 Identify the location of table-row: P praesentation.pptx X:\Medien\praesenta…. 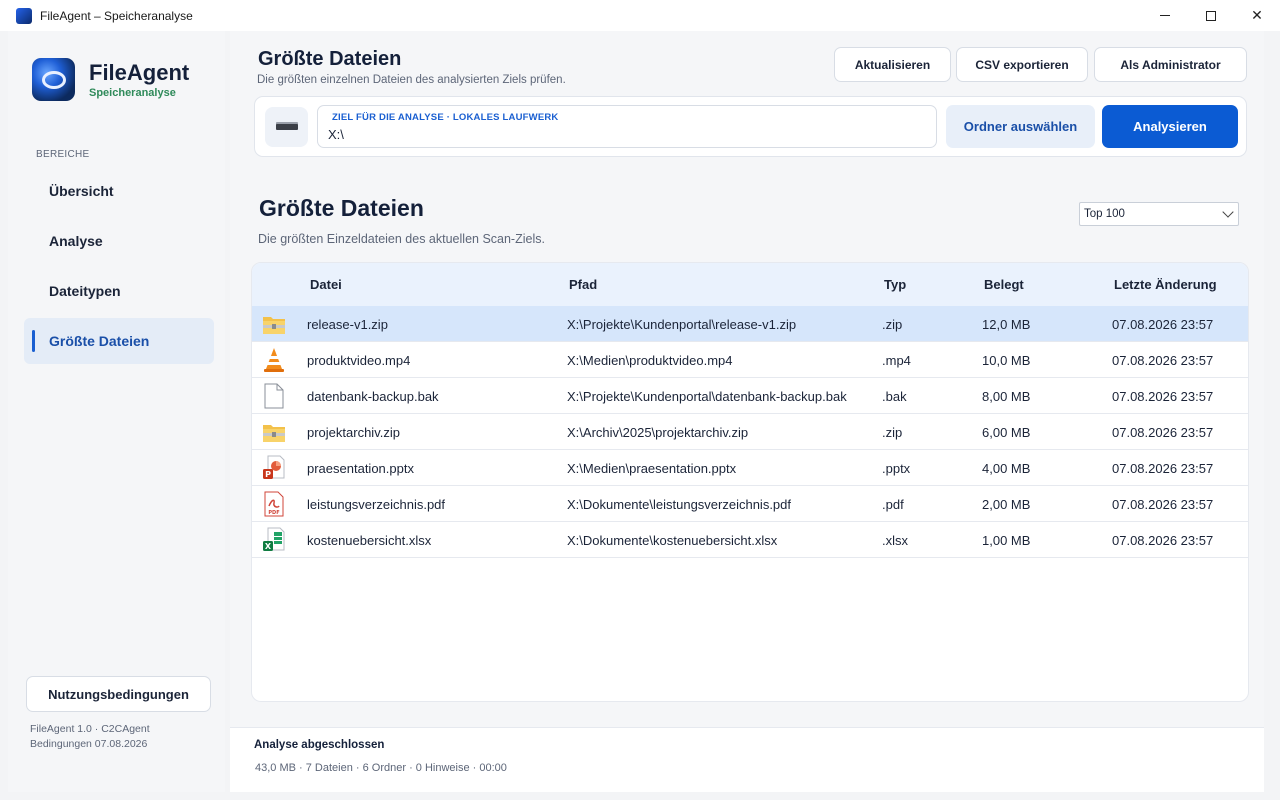
(750, 468).